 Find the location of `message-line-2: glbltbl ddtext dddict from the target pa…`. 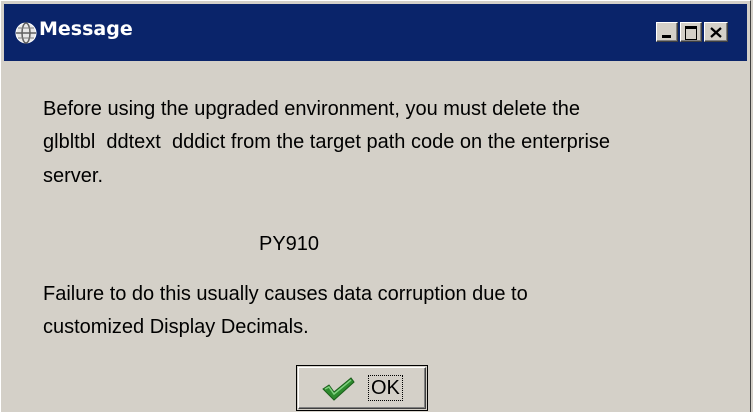

message-line-2: glbltbl ddtext dddict from the target pa… is located at coordinates (327, 142).